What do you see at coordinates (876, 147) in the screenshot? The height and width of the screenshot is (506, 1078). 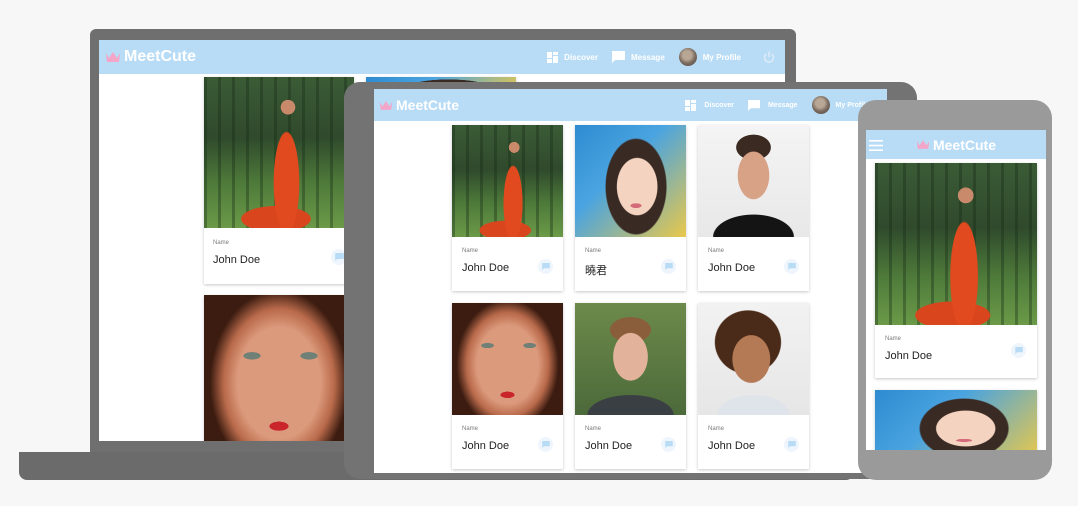 I see `hamburger-menu-icon` at bounding box center [876, 147].